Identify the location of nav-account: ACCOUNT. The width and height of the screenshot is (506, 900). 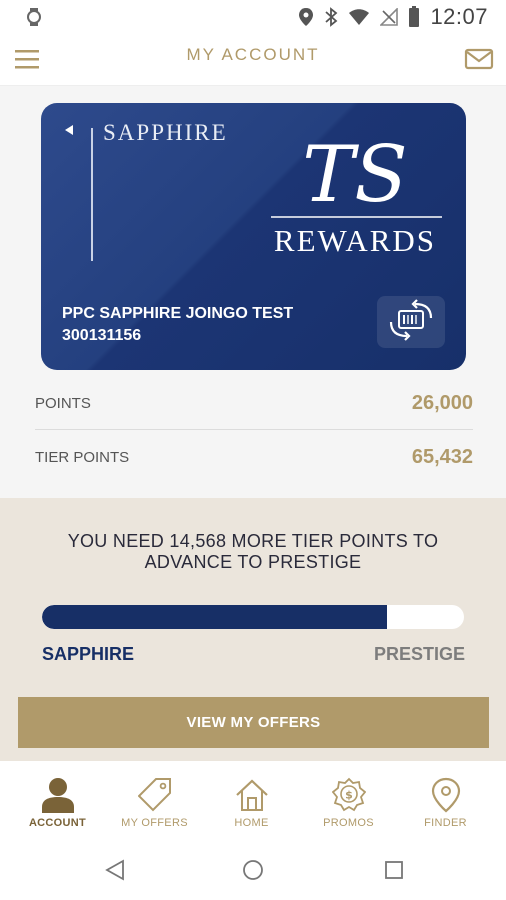
(57, 800).